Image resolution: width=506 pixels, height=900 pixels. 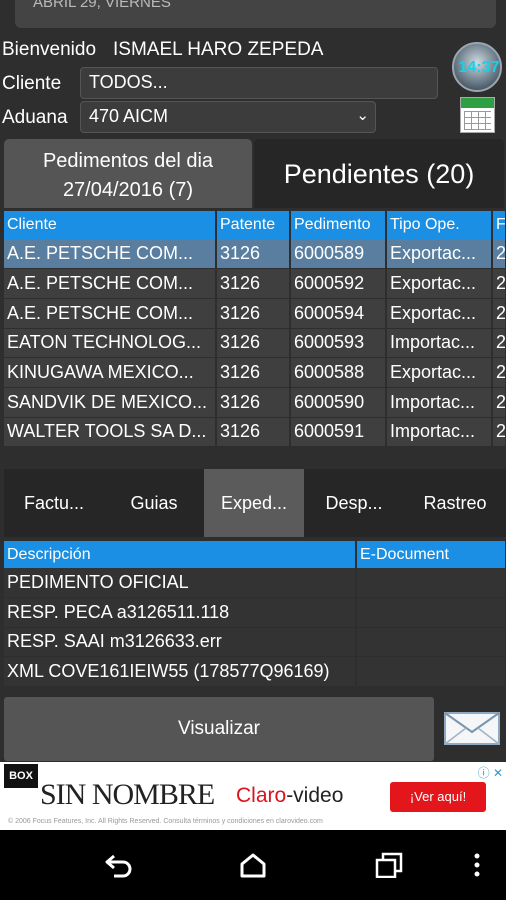 I want to click on ad-cta-button: ¡Ver aquí!, so click(x=438, y=797).